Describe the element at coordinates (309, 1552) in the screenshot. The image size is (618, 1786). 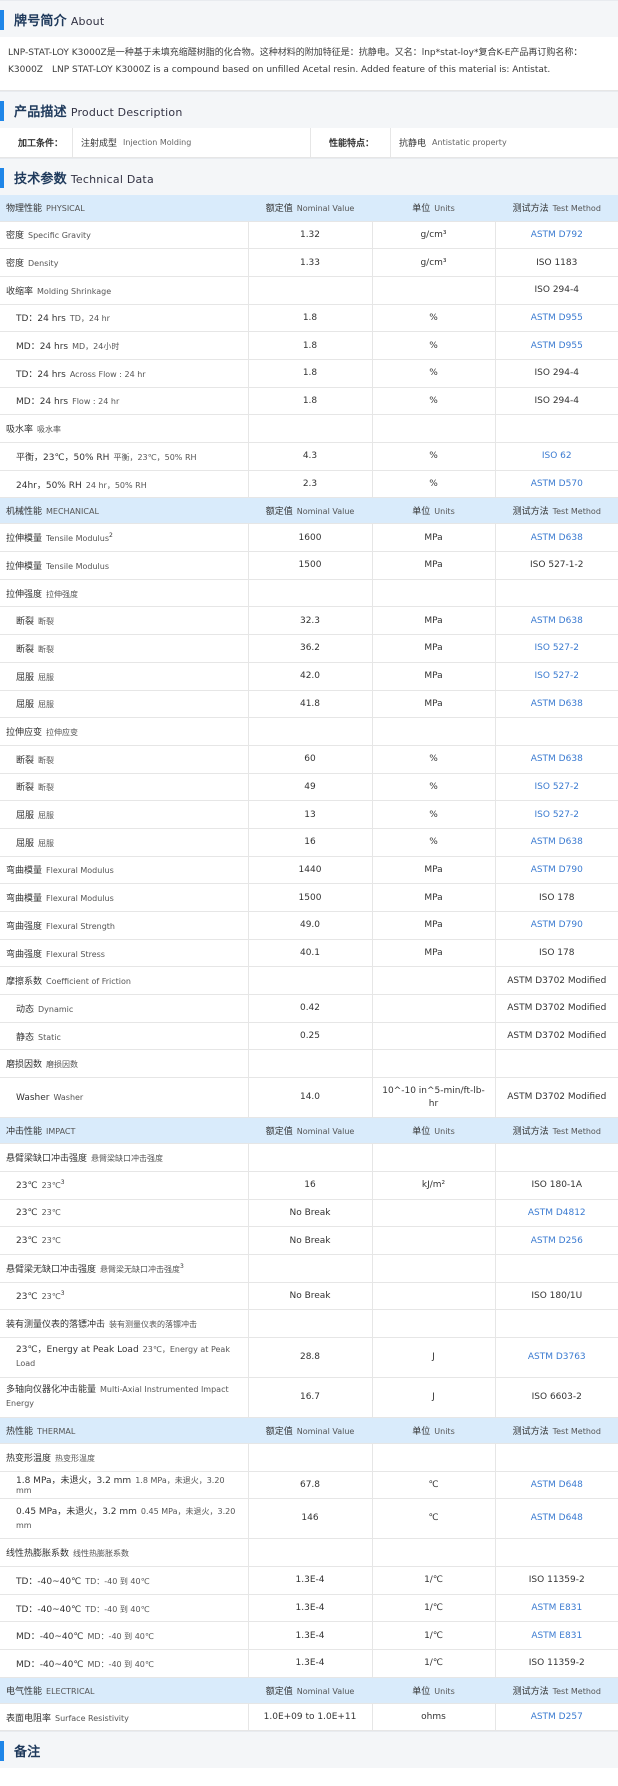
I see `table-row: 线性热膨胀系数 线性热膨胀系数` at that location.